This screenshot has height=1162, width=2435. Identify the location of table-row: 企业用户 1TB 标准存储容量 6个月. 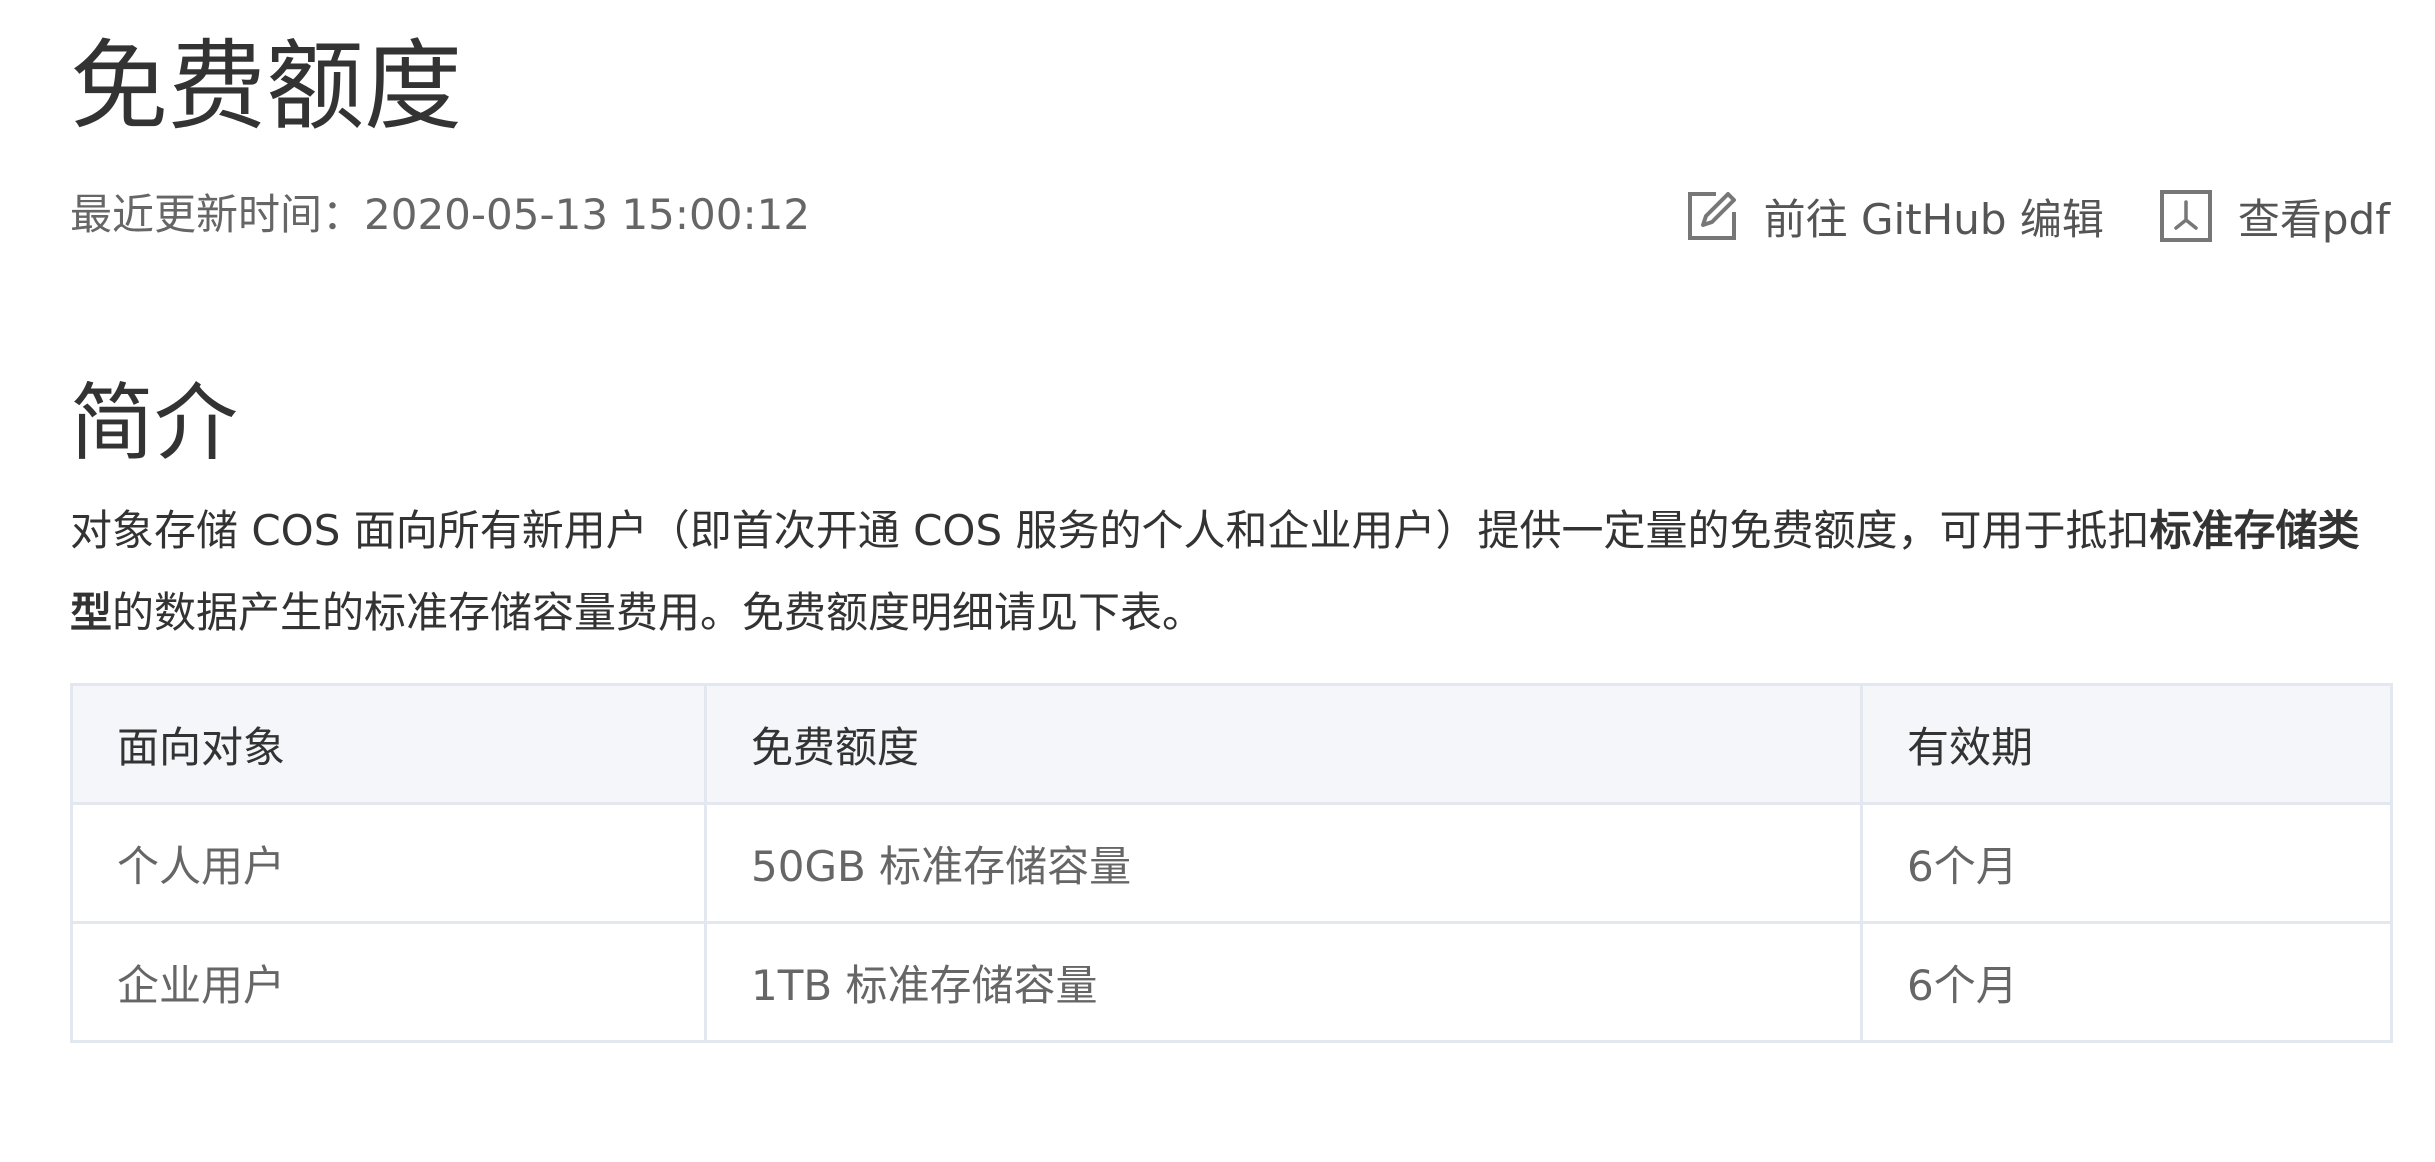
(1231, 982).